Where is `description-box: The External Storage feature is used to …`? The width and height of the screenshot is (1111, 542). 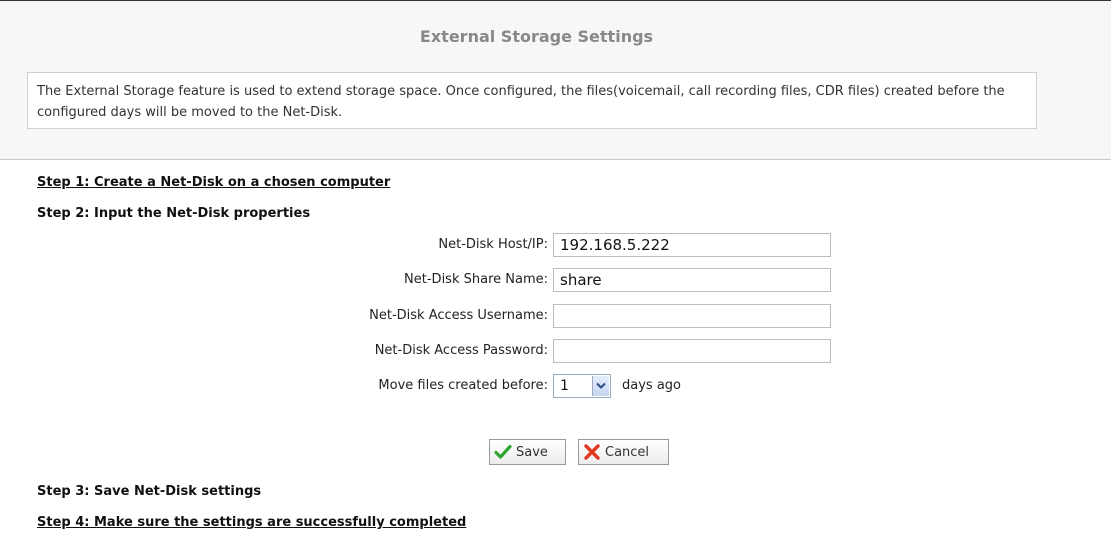 description-box: The External Storage feature is used to … is located at coordinates (532, 100).